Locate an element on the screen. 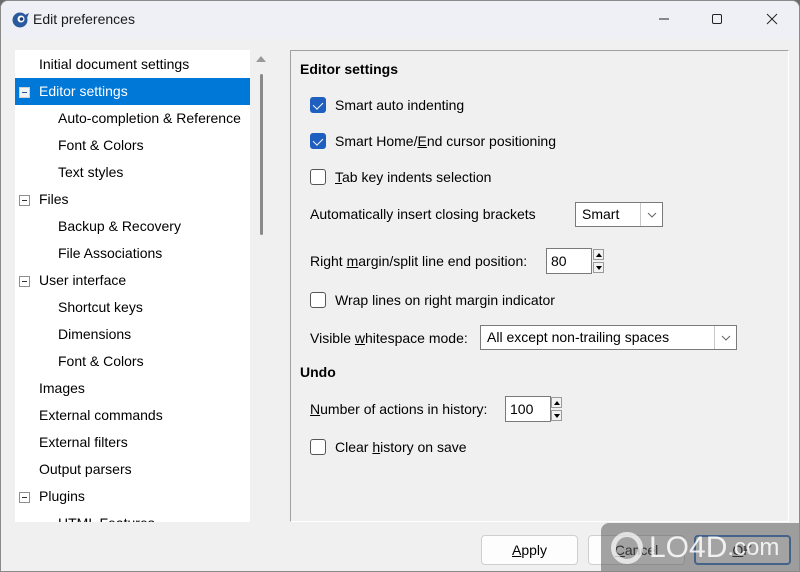 This screenshot has width=800, height=572. tree-item: Dimensions is located at coordinates (132, 334).